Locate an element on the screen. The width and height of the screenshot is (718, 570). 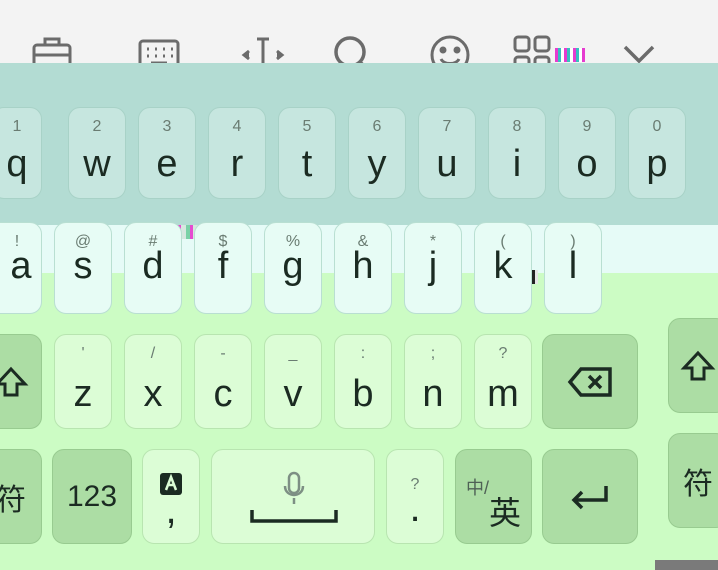
key-label: c is located at coordinates (223, 394).